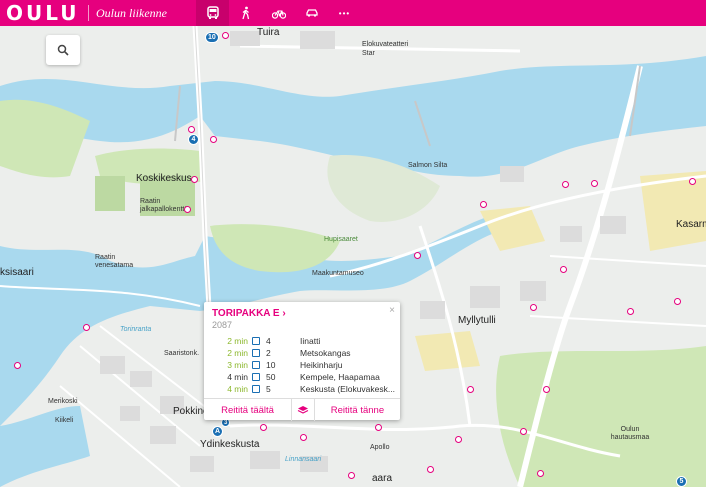 The image size is (706, 487). I want to click on mode-bike-button, so click(278, 13).